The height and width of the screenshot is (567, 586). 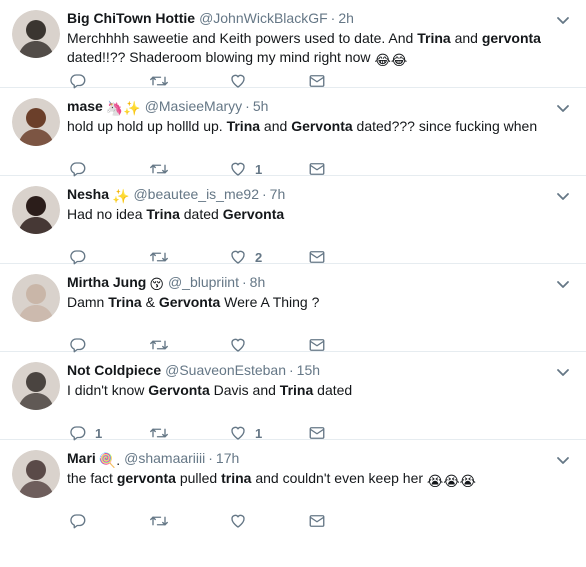 What do you see at coordinates (308, 370) in the screenshot?
I see `timestamp: 15h` at bounding box center [308, 370].